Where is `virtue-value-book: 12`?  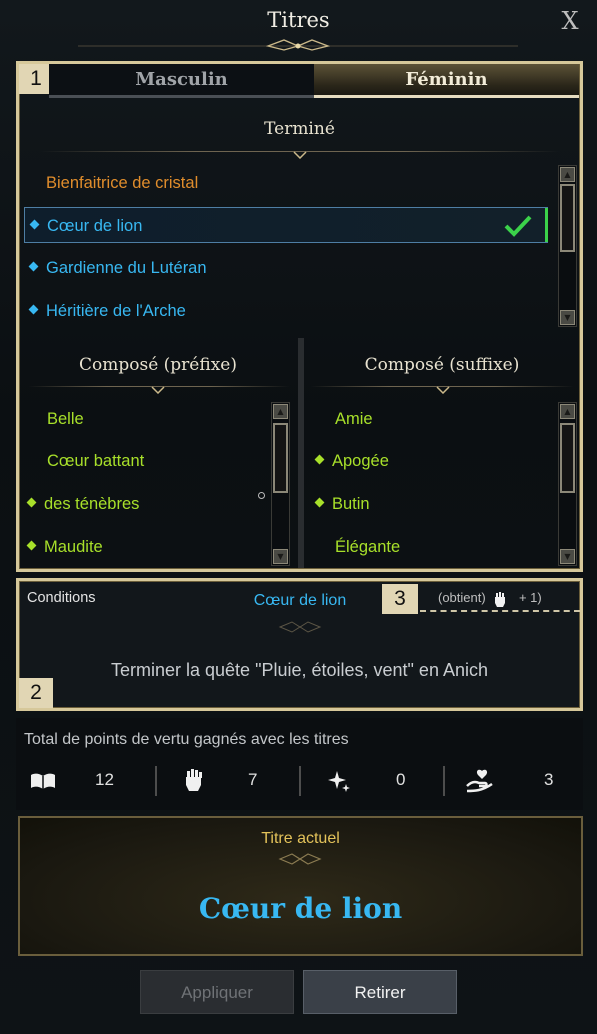 virtue-value-book: 12 is located at coordinates (104, 779).